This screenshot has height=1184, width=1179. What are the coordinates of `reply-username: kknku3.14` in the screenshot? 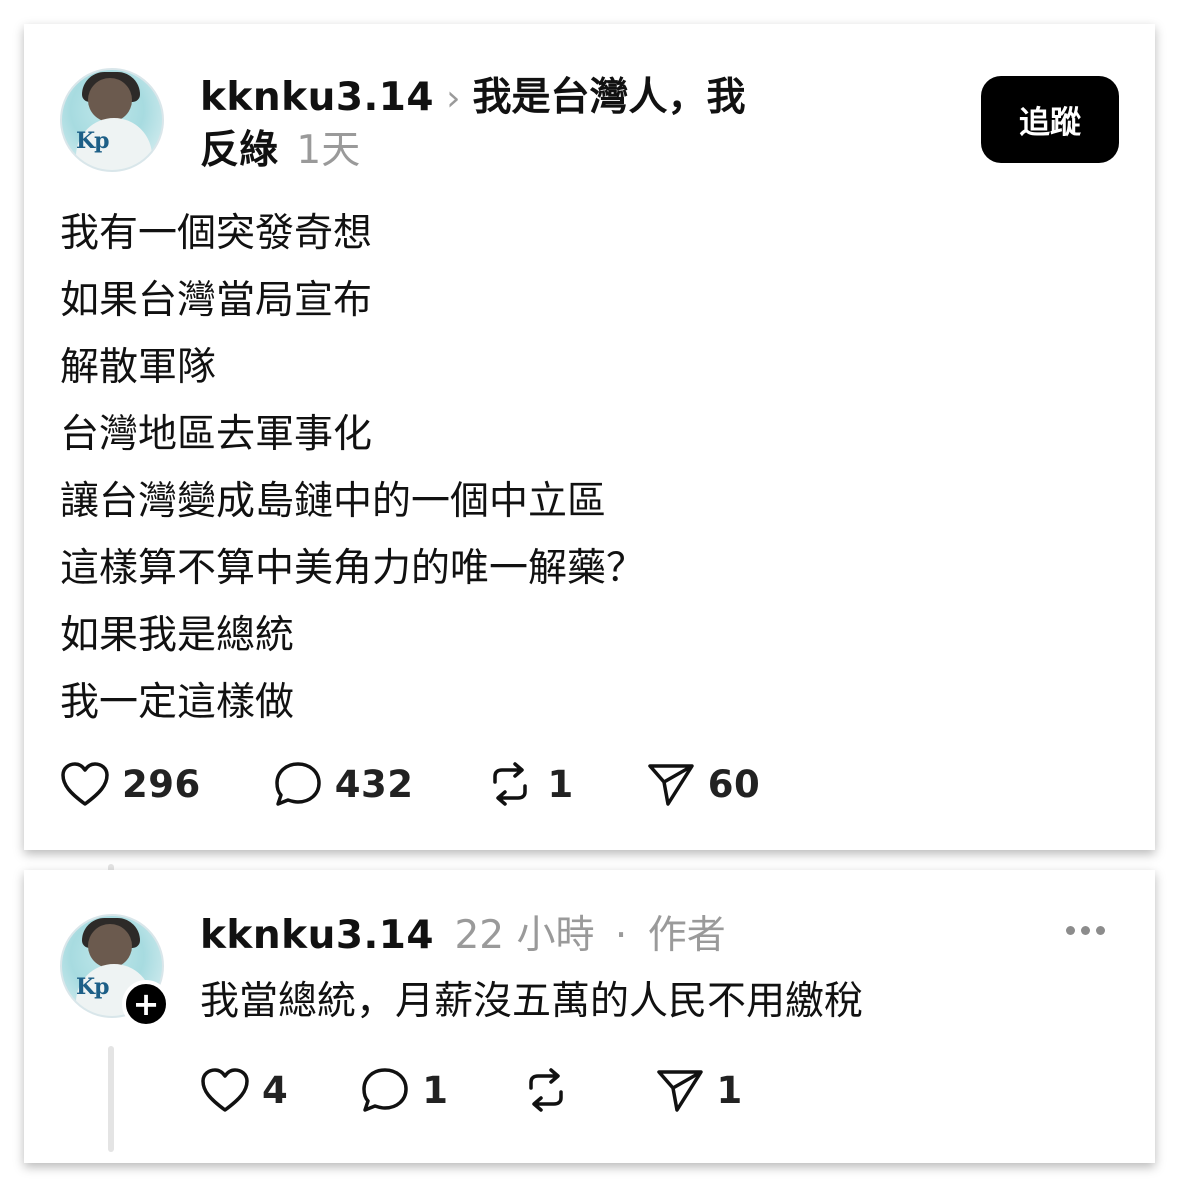 It's located at (317, 935).